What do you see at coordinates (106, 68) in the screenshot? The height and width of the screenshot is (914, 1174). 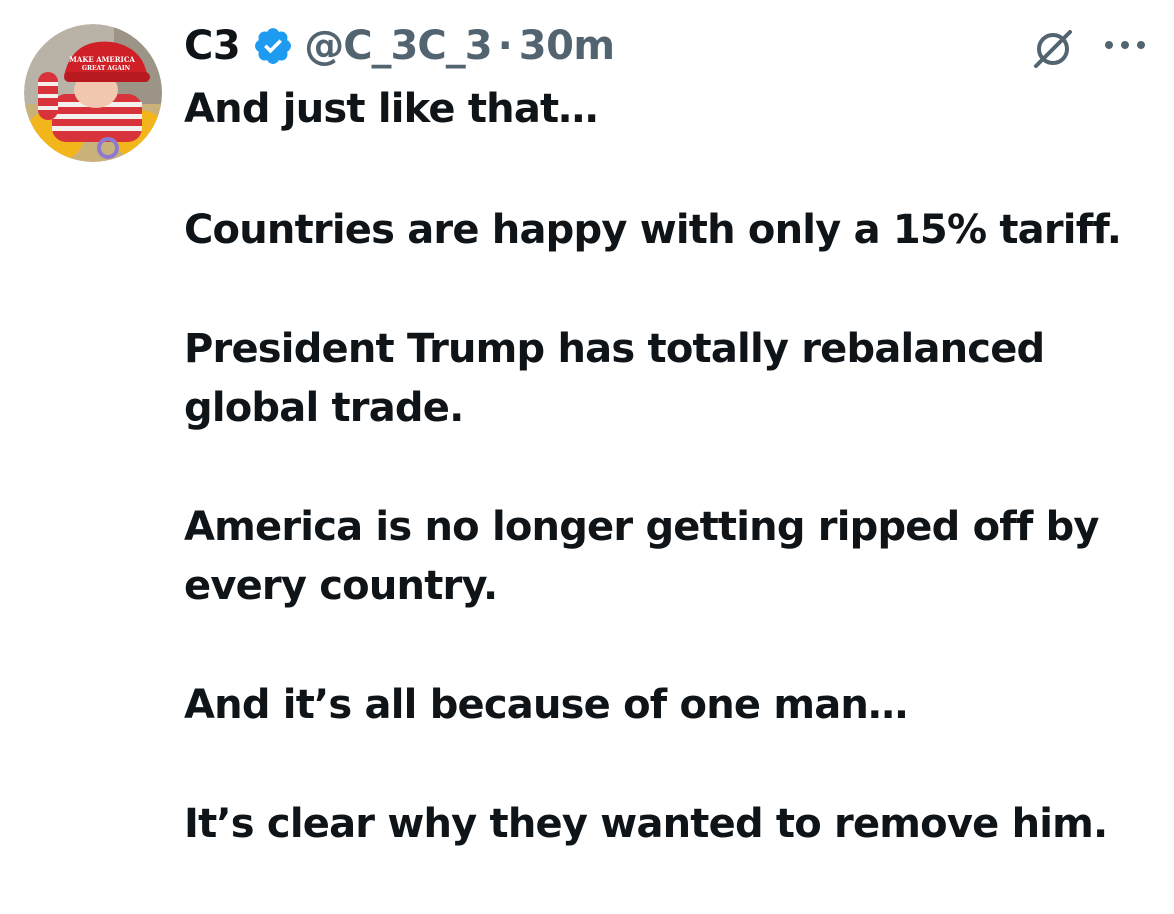 I see `svg-text: GREAT AGAIN` at bounding box center [106, 68].